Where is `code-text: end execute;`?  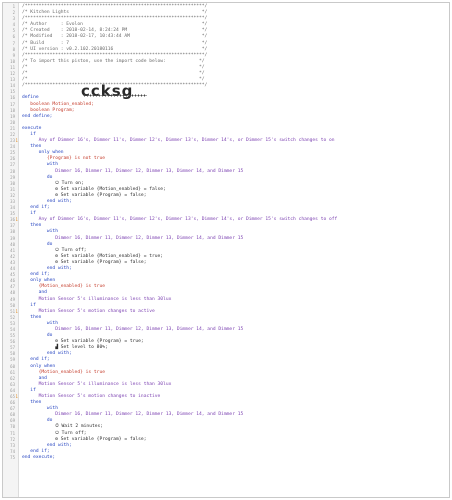
code-text: end execute; is located at coordinates (39, 457).